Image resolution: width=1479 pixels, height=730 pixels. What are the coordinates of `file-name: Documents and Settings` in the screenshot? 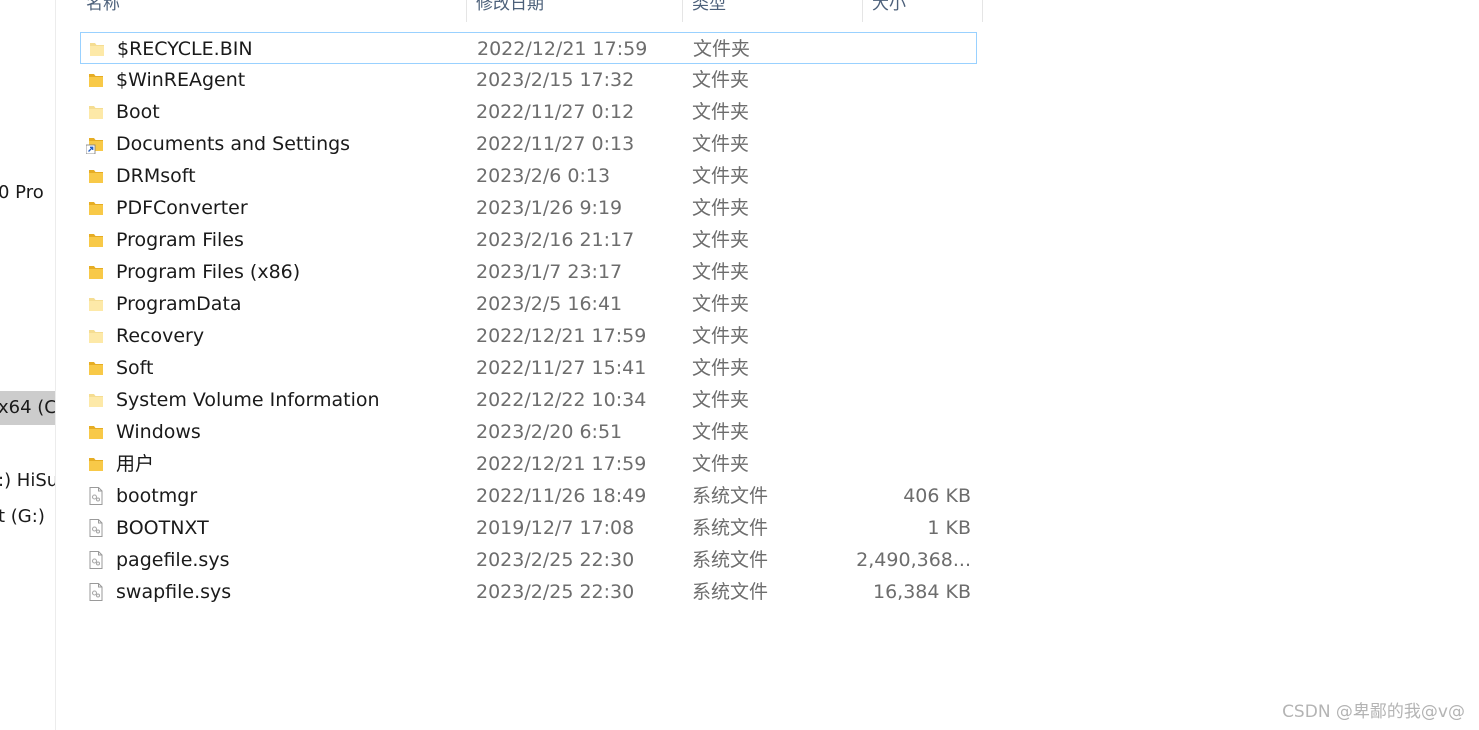 It's located at (233, 144).